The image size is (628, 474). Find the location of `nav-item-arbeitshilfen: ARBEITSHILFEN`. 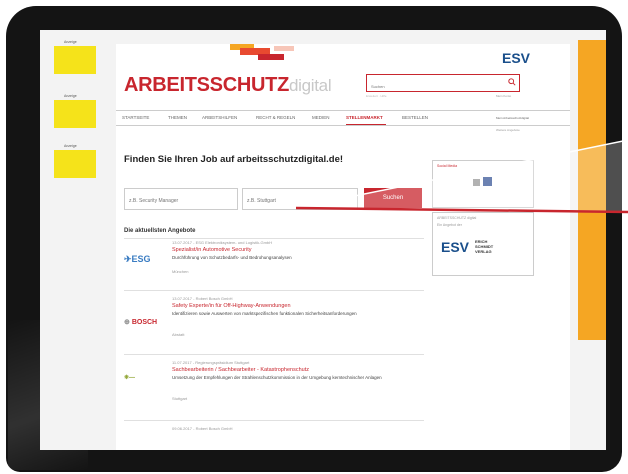

nav-item-arbeitshilfen: ARBEITSHILFEN is located at coordinates (219, 117).